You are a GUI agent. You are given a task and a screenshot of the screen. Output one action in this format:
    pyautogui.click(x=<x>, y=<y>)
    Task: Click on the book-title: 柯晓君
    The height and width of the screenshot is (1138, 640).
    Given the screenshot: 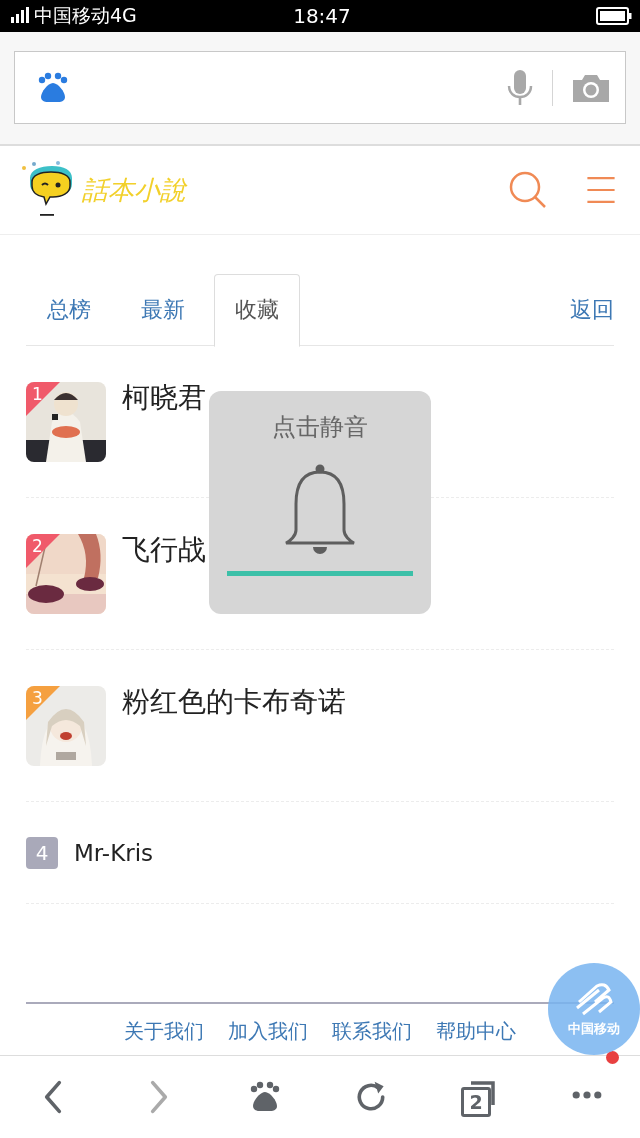 What is the action you would take?
    pyautogui.click(x=164, y=439)
    